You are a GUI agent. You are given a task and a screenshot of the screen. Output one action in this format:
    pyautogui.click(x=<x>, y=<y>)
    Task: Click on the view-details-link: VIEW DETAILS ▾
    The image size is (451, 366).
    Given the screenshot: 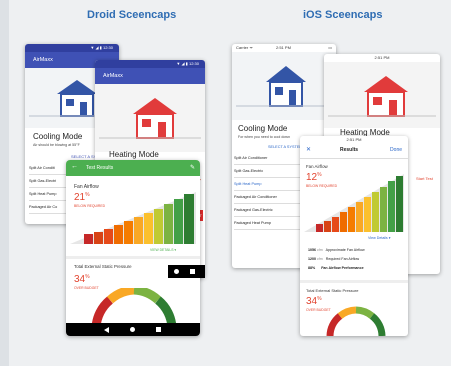 What is the action you would take?
    pyautogui.click(x=163, y=250)
    